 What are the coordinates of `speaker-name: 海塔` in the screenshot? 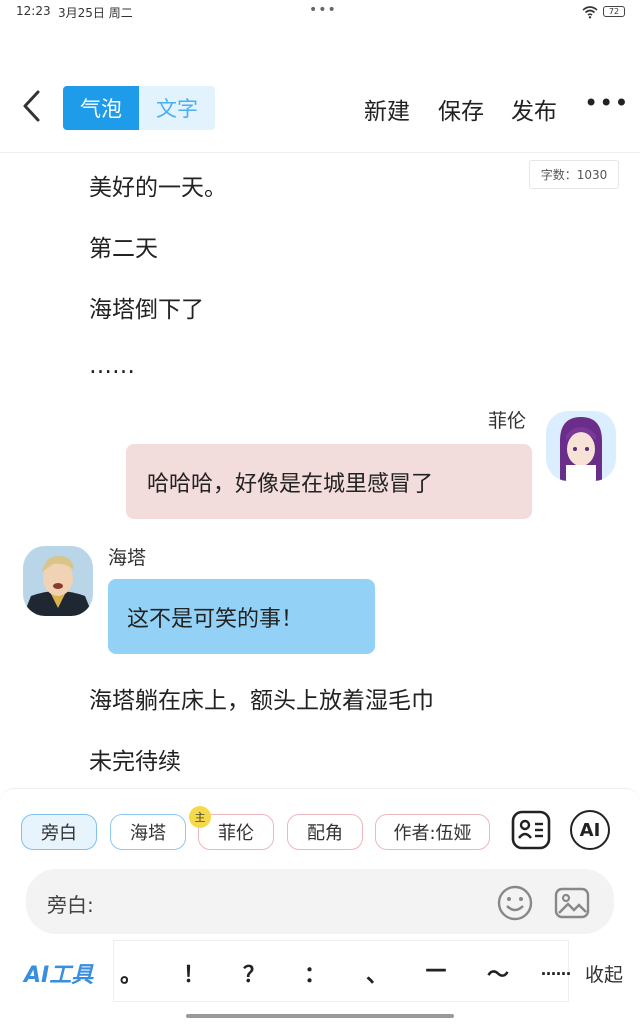 It's located at (127, 558).